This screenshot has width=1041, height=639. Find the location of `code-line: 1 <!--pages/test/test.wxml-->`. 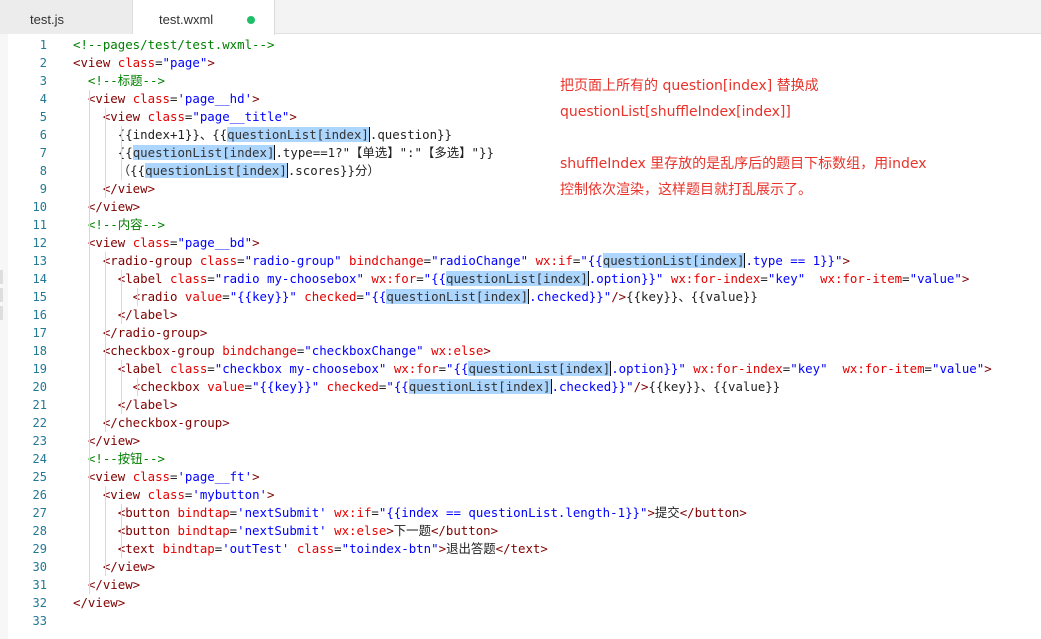

code-line: 1 <!--pages/test/test.wxml--> is located at coordinates (520, 45).